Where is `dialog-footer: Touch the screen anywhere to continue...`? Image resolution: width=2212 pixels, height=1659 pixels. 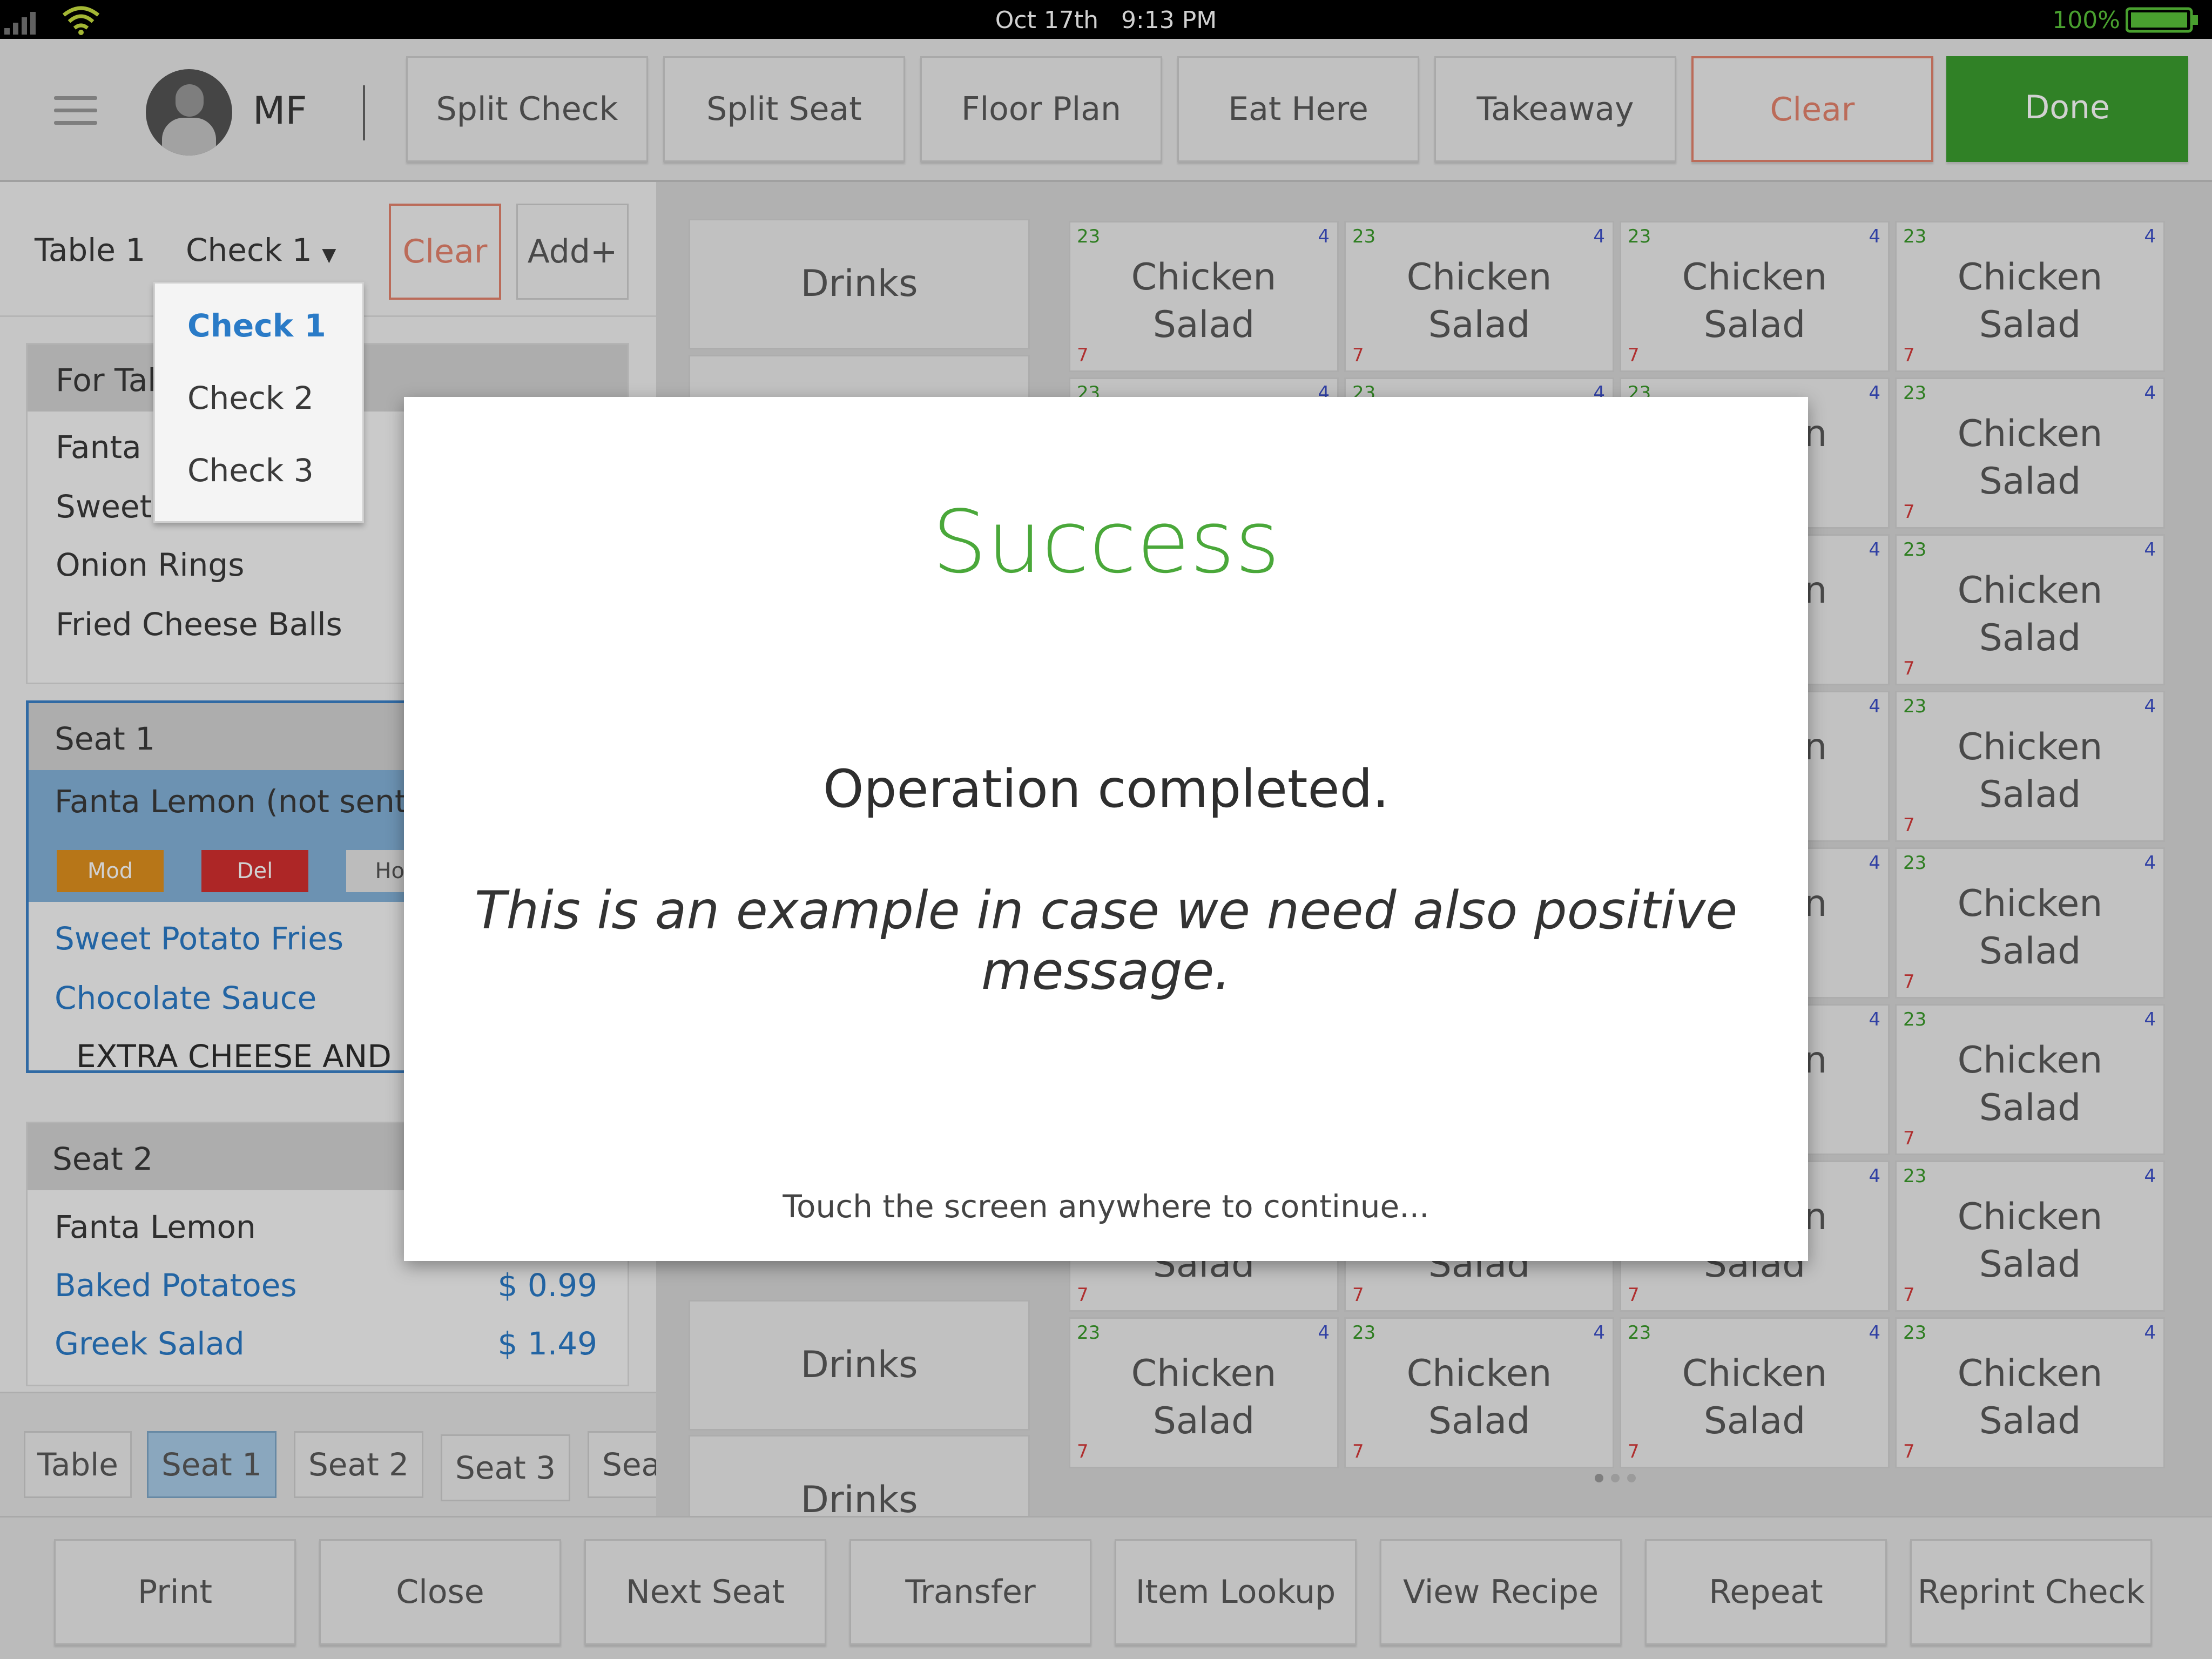
dialog-footer: Touch the screen anywhere to continue... is located at coordinates (1106, 1206).